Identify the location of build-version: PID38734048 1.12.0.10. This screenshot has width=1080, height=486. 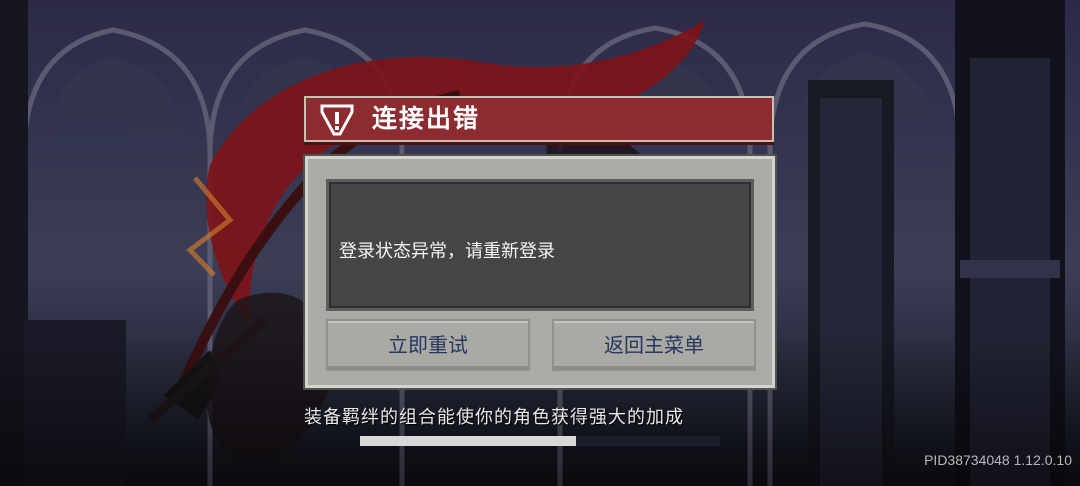
(998, 460).